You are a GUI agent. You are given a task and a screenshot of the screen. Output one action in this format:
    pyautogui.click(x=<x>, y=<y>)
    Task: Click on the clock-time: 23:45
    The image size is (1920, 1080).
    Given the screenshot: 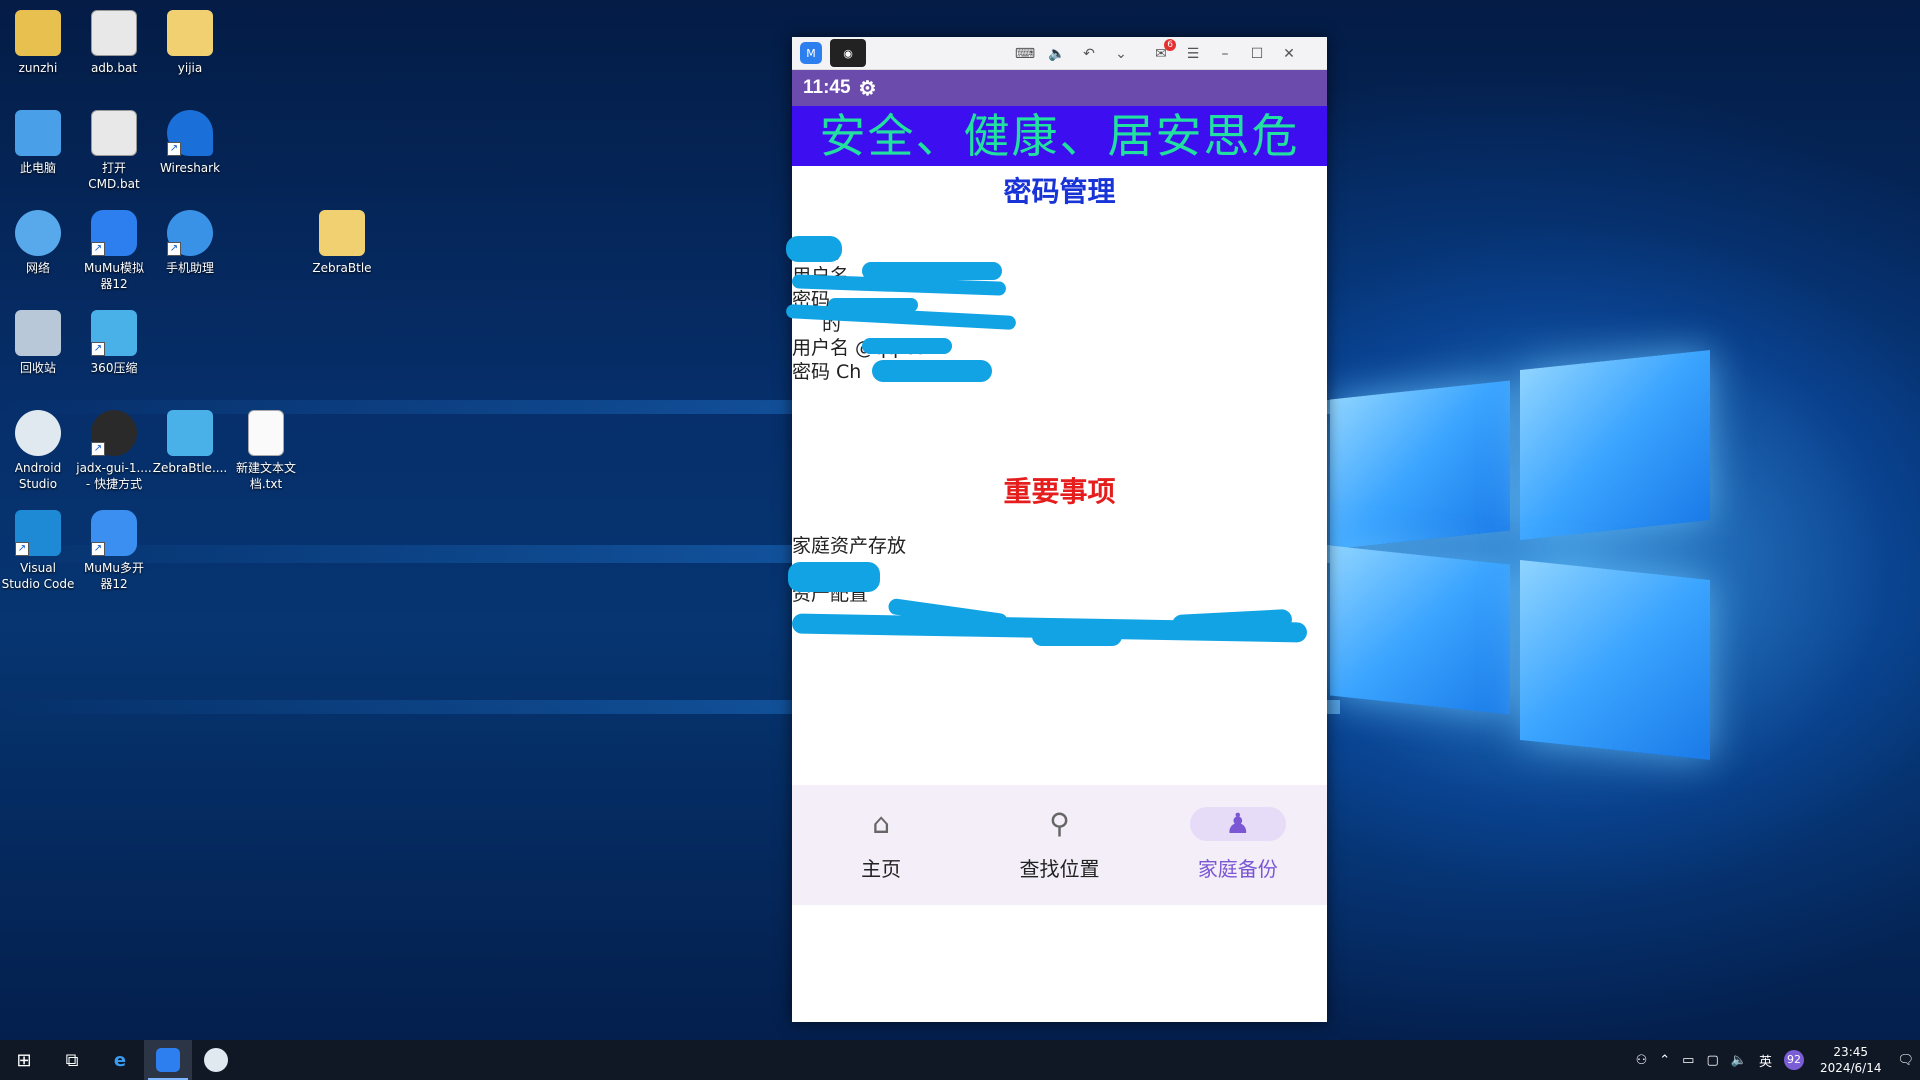 What is the action you would take?
    pyautogui.click(x=1851, y=1052)
    